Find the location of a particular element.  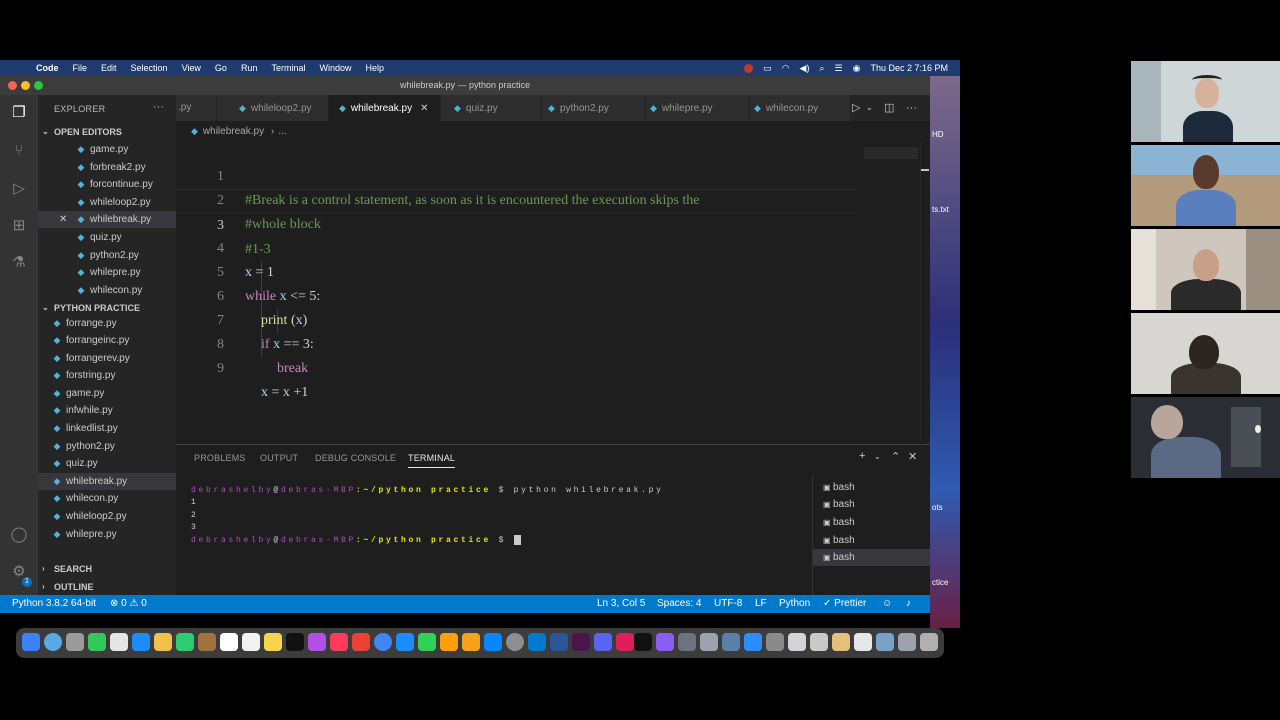

chrome-icon is located at coordinates (383, 642).